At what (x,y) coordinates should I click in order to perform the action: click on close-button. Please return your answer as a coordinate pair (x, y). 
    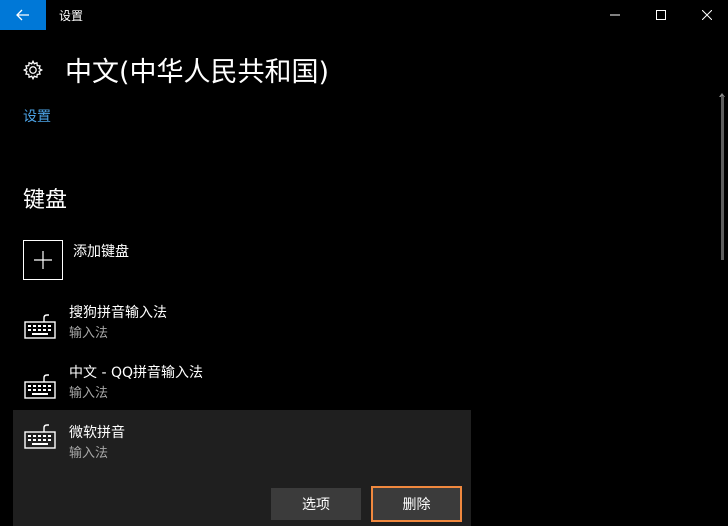
    Looking at the image, I should click on (706, 15).